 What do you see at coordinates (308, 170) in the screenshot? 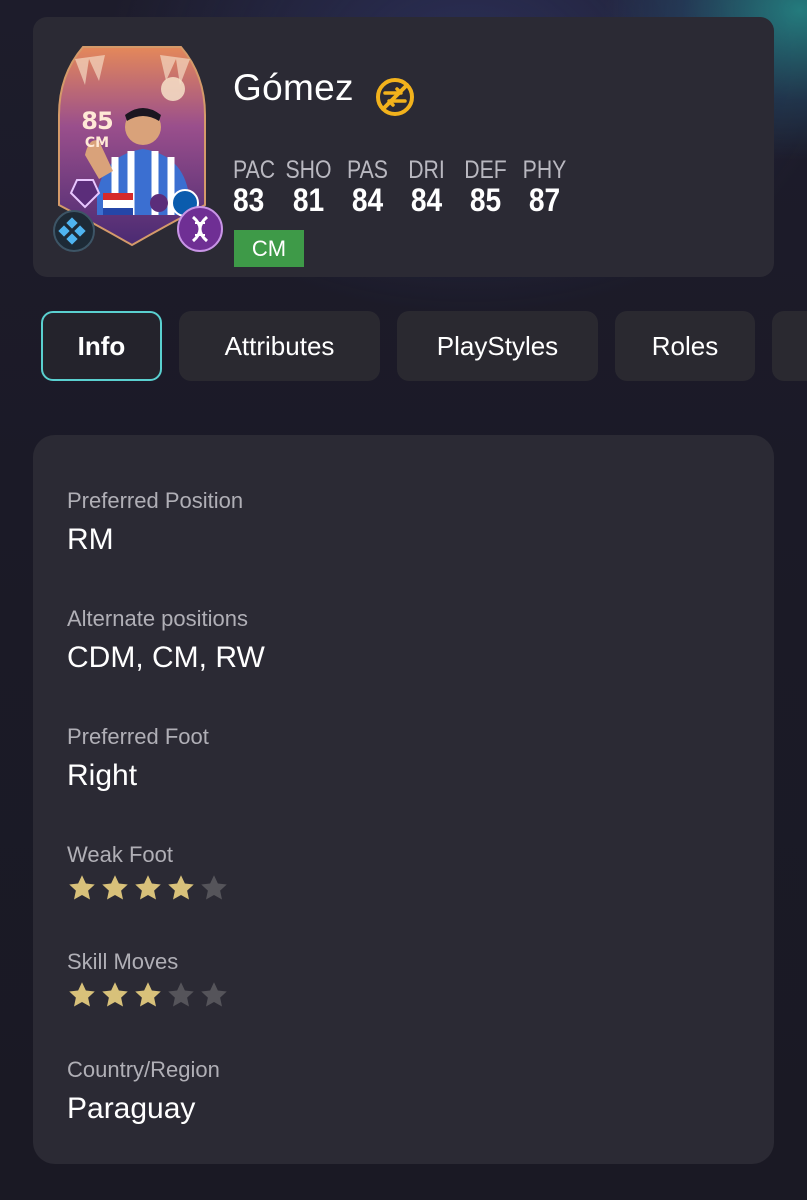
I see `stat-label: SHO` at bounding box center [308, 170].